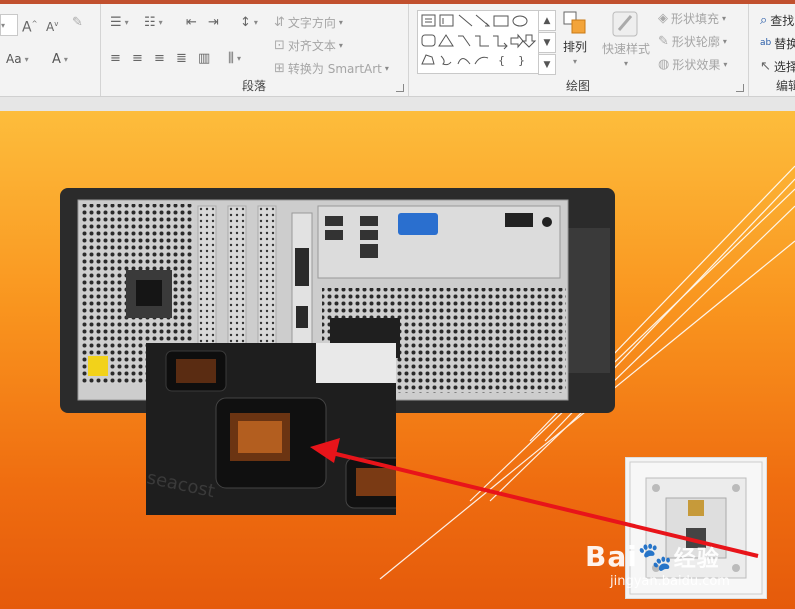  I want to click on clear-format-button: ✎, so click(77, 22).